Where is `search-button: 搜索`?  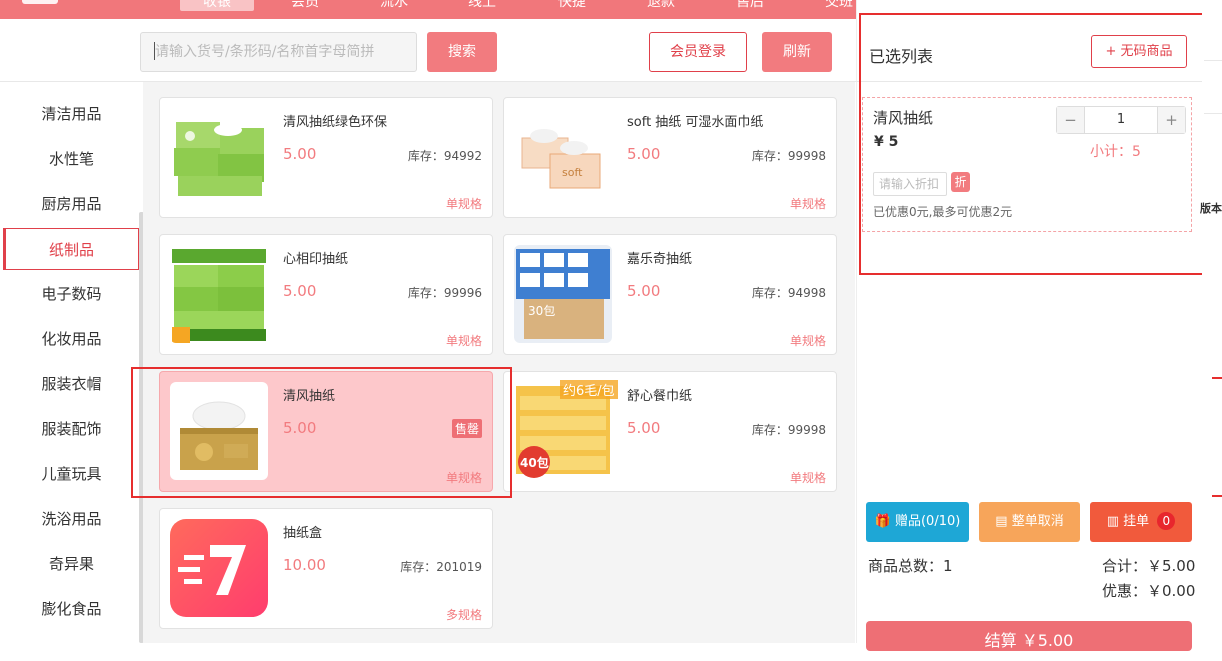 search-button: 搜索 is located at coordinates (462, 52).